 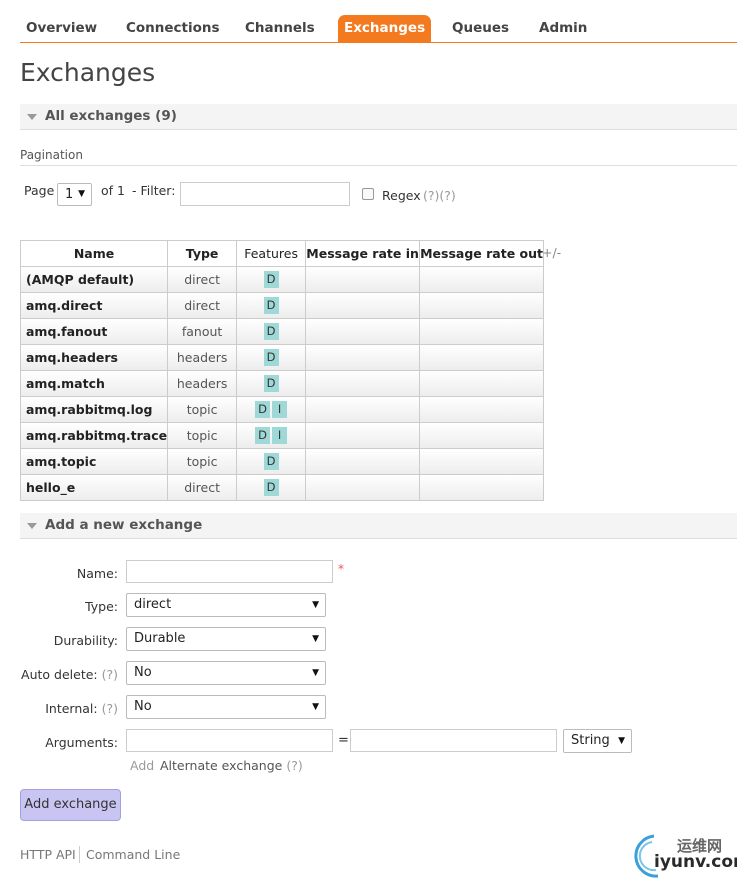 I want to click on type-select: direct ▼, so click(x=226, y=605).